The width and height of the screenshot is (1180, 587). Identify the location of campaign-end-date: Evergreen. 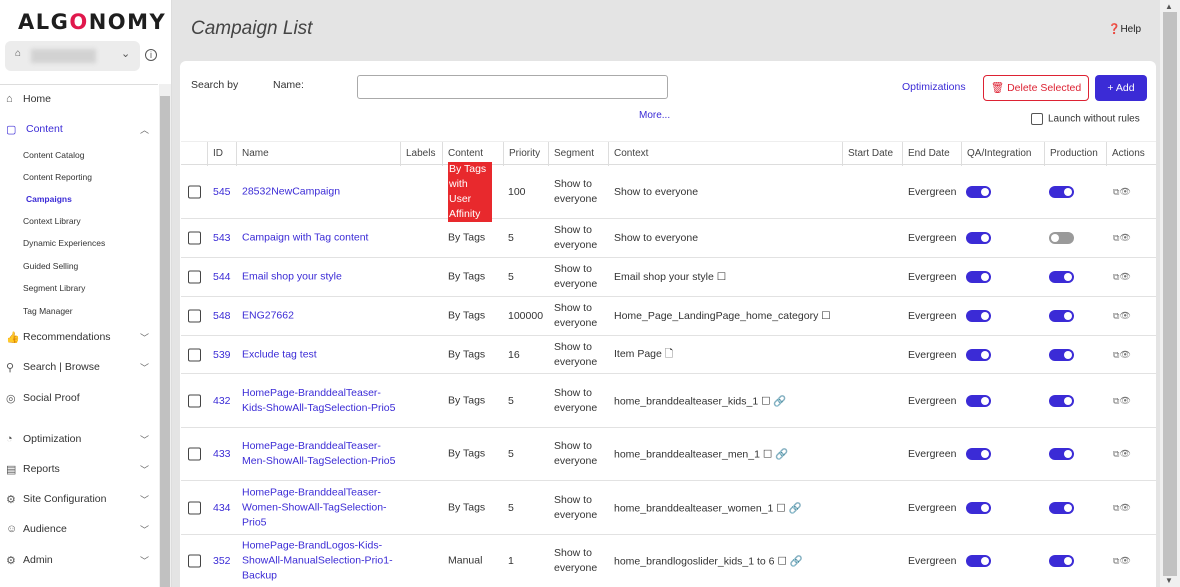
(932, 561).